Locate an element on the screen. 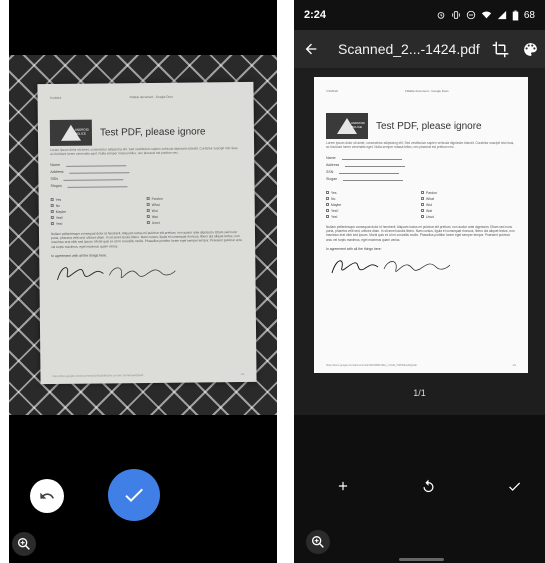 Image resolution: width=545 pixels, height=563 pixels. confirm-scan-button is located at coordinates (134, 495).